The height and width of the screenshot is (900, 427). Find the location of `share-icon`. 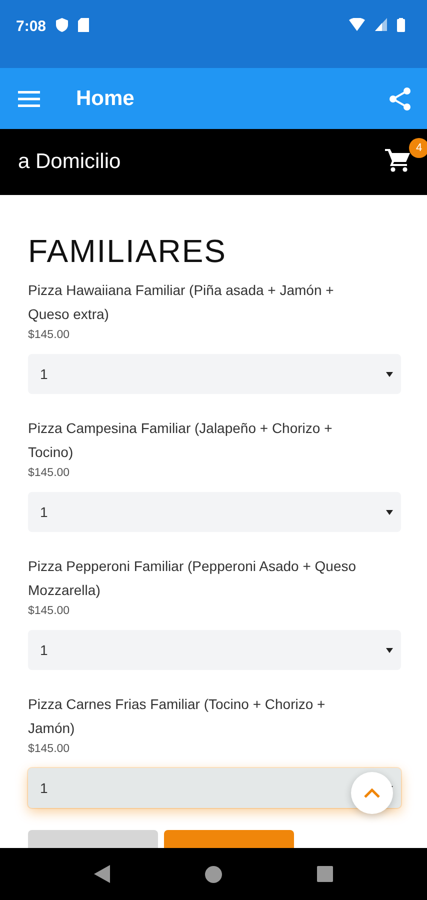

share-icon is located at coordinates (400, 98).